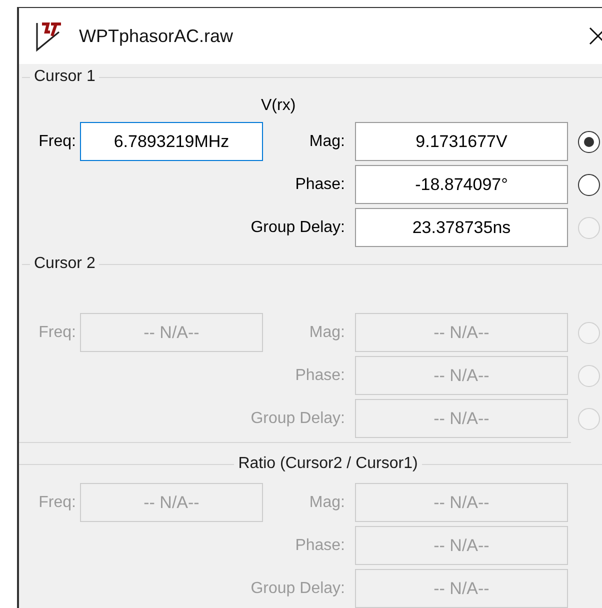 The height and width of the screenshot is (608, 602). Describe the element at coordinates (461, 184) in the screenshot. I see `value-field: -18.874097°` at that location.